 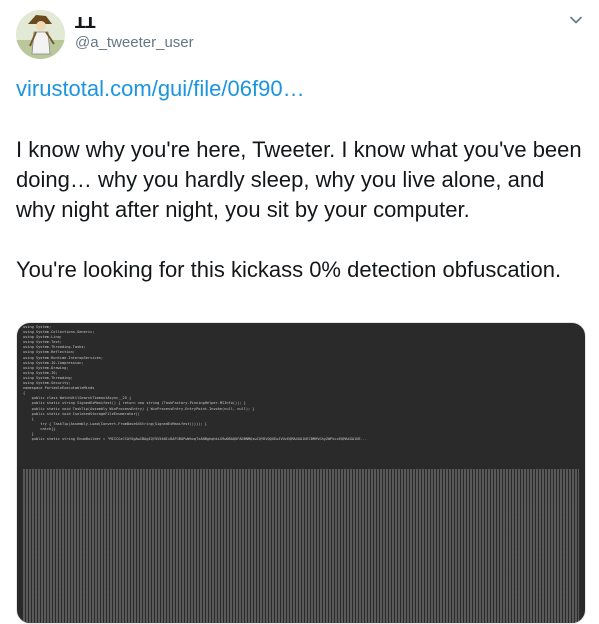 What do you see at coordinates (301, 35) in the screenshot?
I see `tweet-header: ꓕꓕ @a_tweeter_user` at bounding box center [301, 35].